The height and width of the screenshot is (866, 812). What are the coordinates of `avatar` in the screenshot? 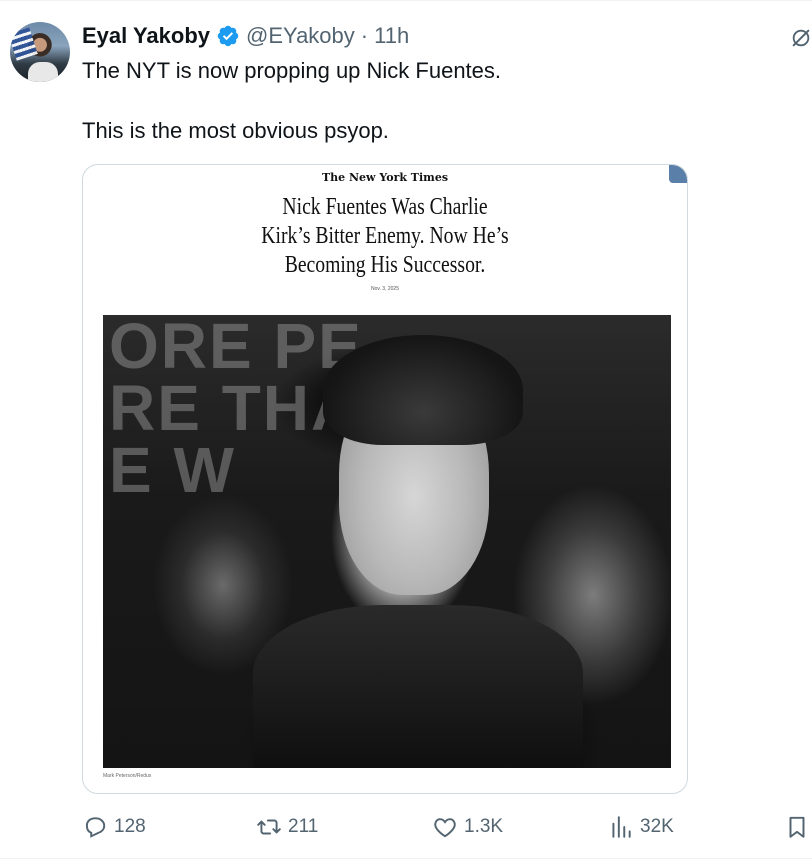 It's located at (40, 52).